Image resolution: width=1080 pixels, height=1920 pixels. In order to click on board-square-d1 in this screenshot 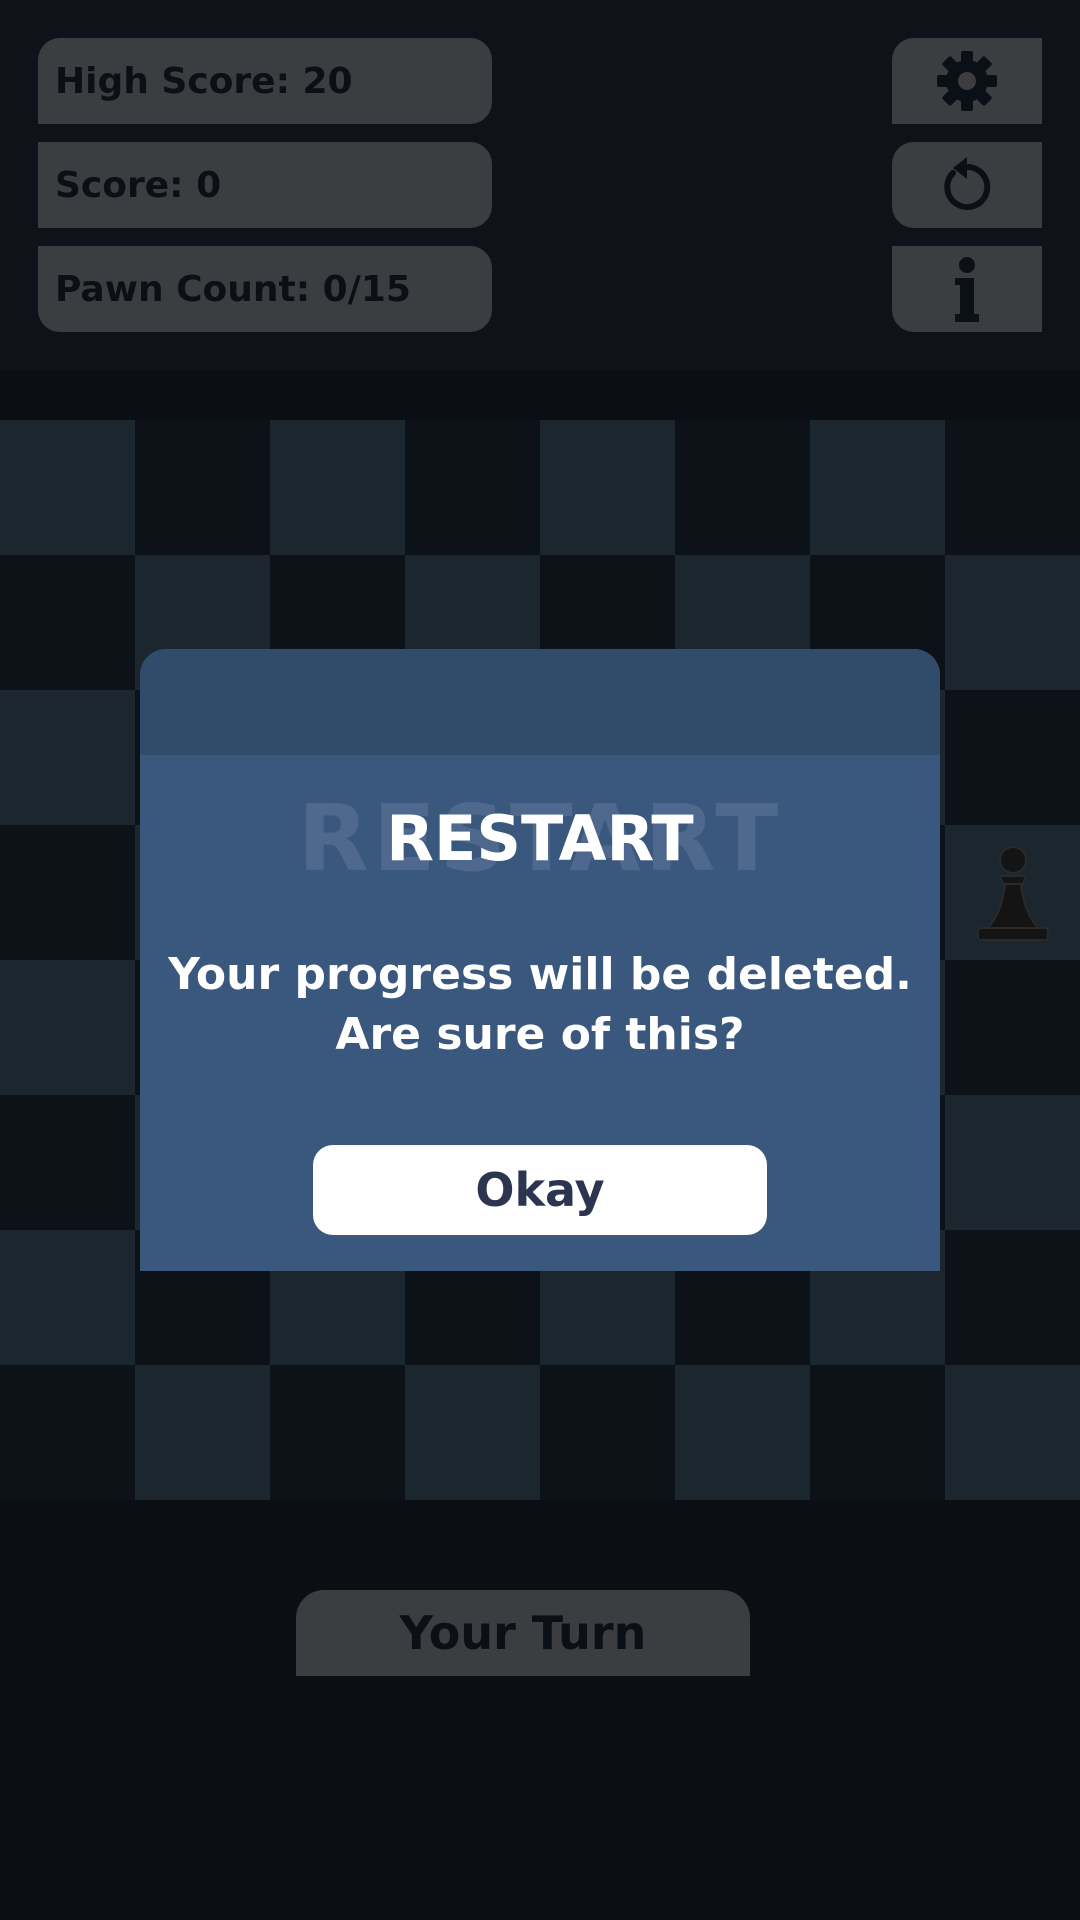, I will do `click(472, 1432)`.